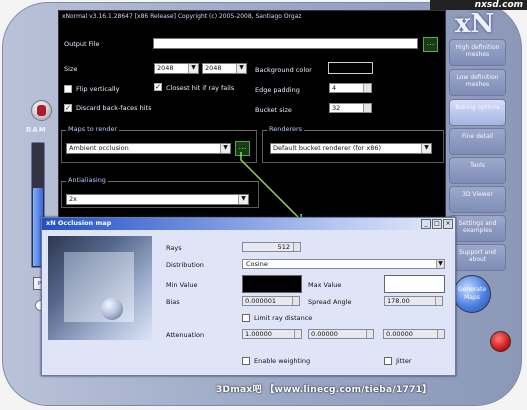 The image size is (527, 410). I want to click on edge-padding-label: Edge padding, so click(277, 90).